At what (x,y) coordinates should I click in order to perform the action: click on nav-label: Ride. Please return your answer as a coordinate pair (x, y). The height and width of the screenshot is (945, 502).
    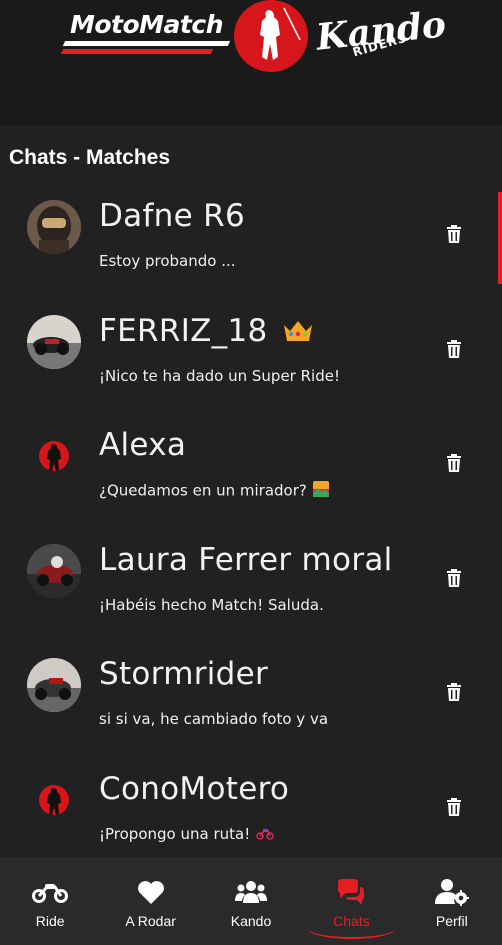
    Looking at the image, I should click on (50, 921).